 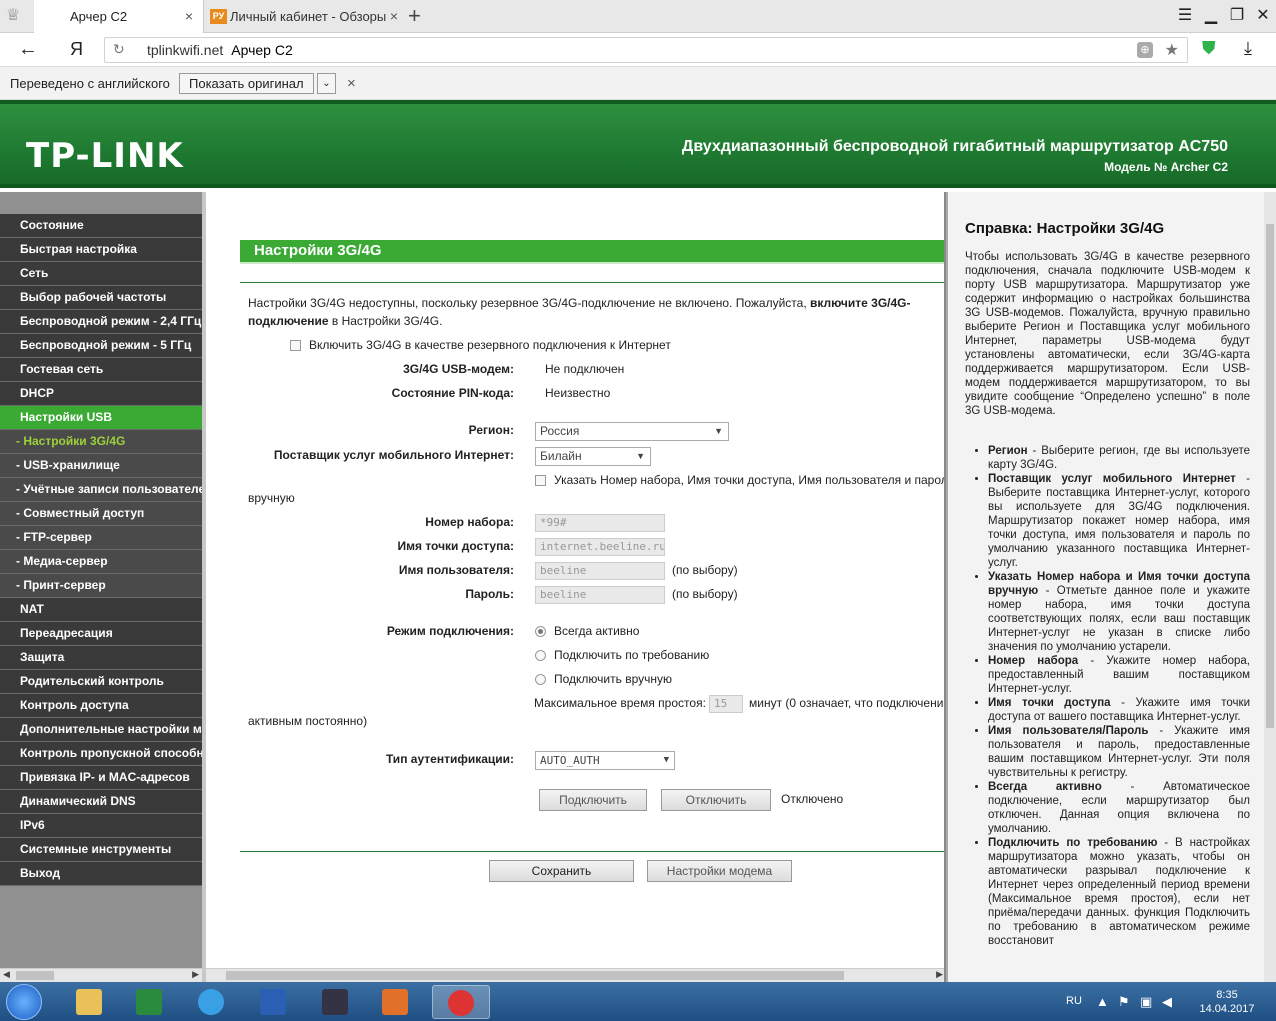 I want to click on yandex-browser-taskbar-icon, so click(x=461, y=1002).